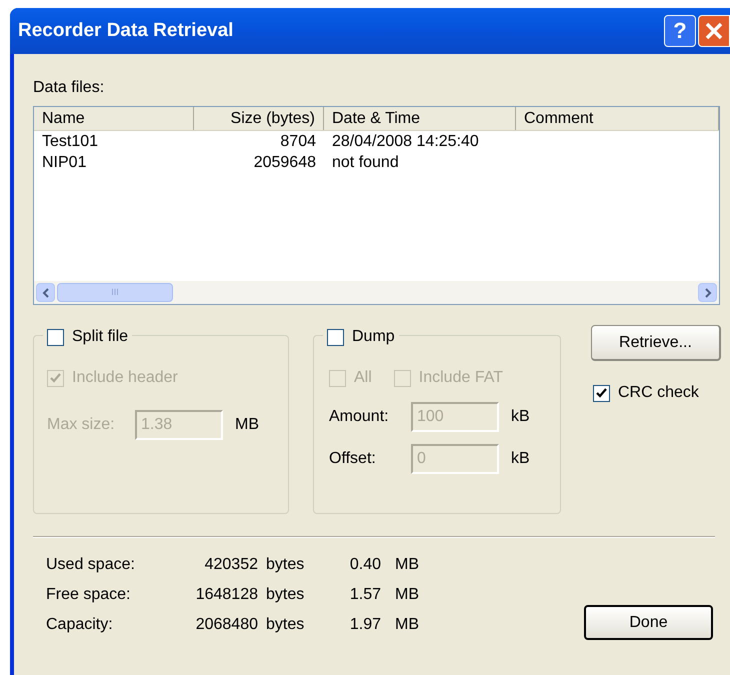 This screenshot has width=730, height=675. Describe the element at coordinates (80, 625) in the screenshot. I see `stat-label: Capacity:` at that location.